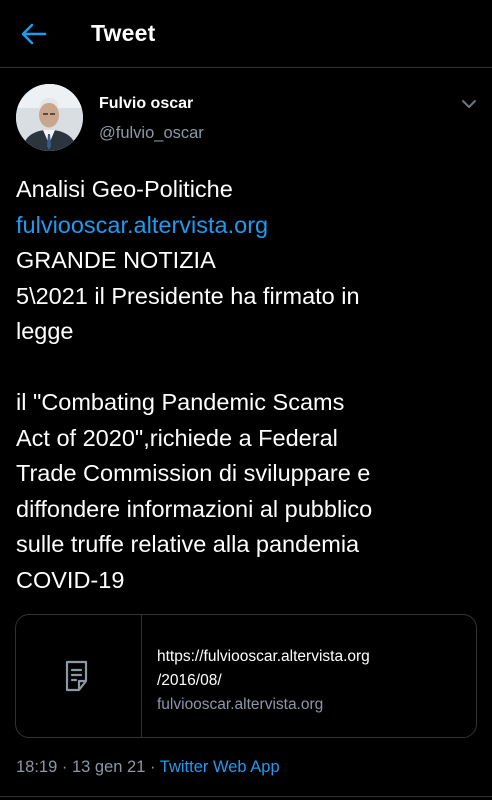 This screenshot has width=492, height=800. I want to click on tweet-line: Trade Commission di sviluppare e, so click(193, 473).